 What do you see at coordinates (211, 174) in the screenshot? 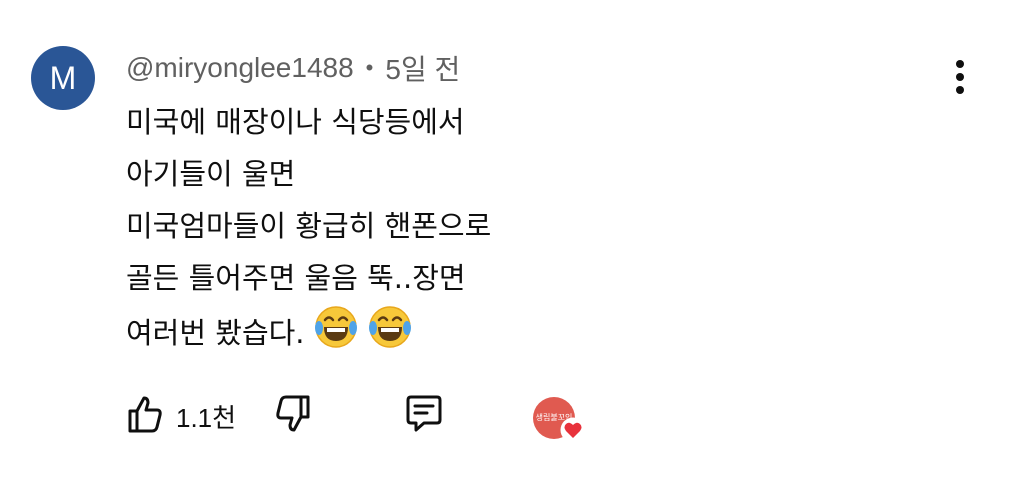
I see `comment-line: 아기들이 울면` at bounding box center [211, 174].